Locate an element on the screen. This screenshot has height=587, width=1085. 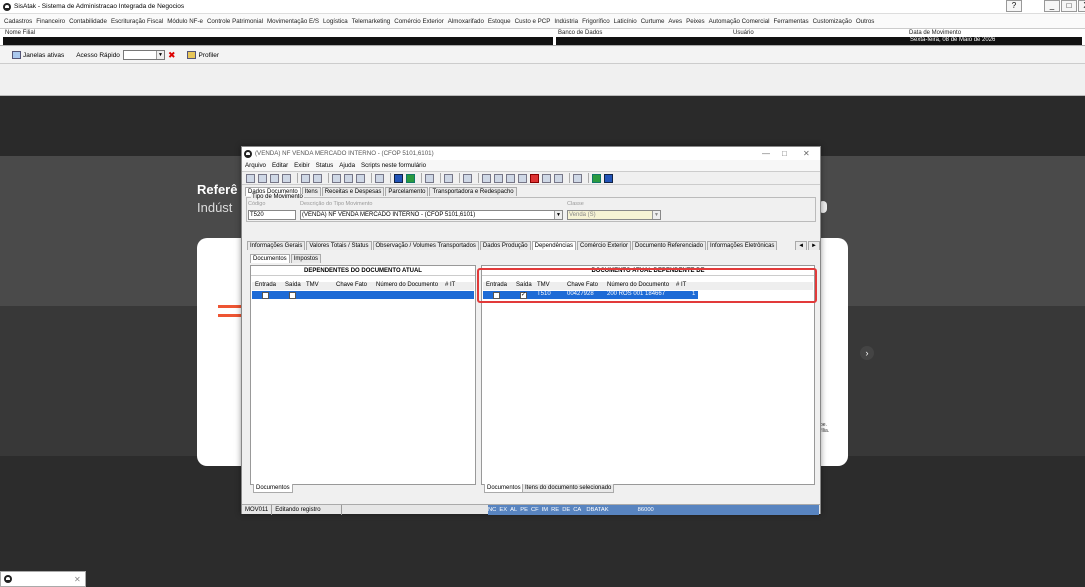
menu-industria: Indústria is located at coordinates (566, 21).